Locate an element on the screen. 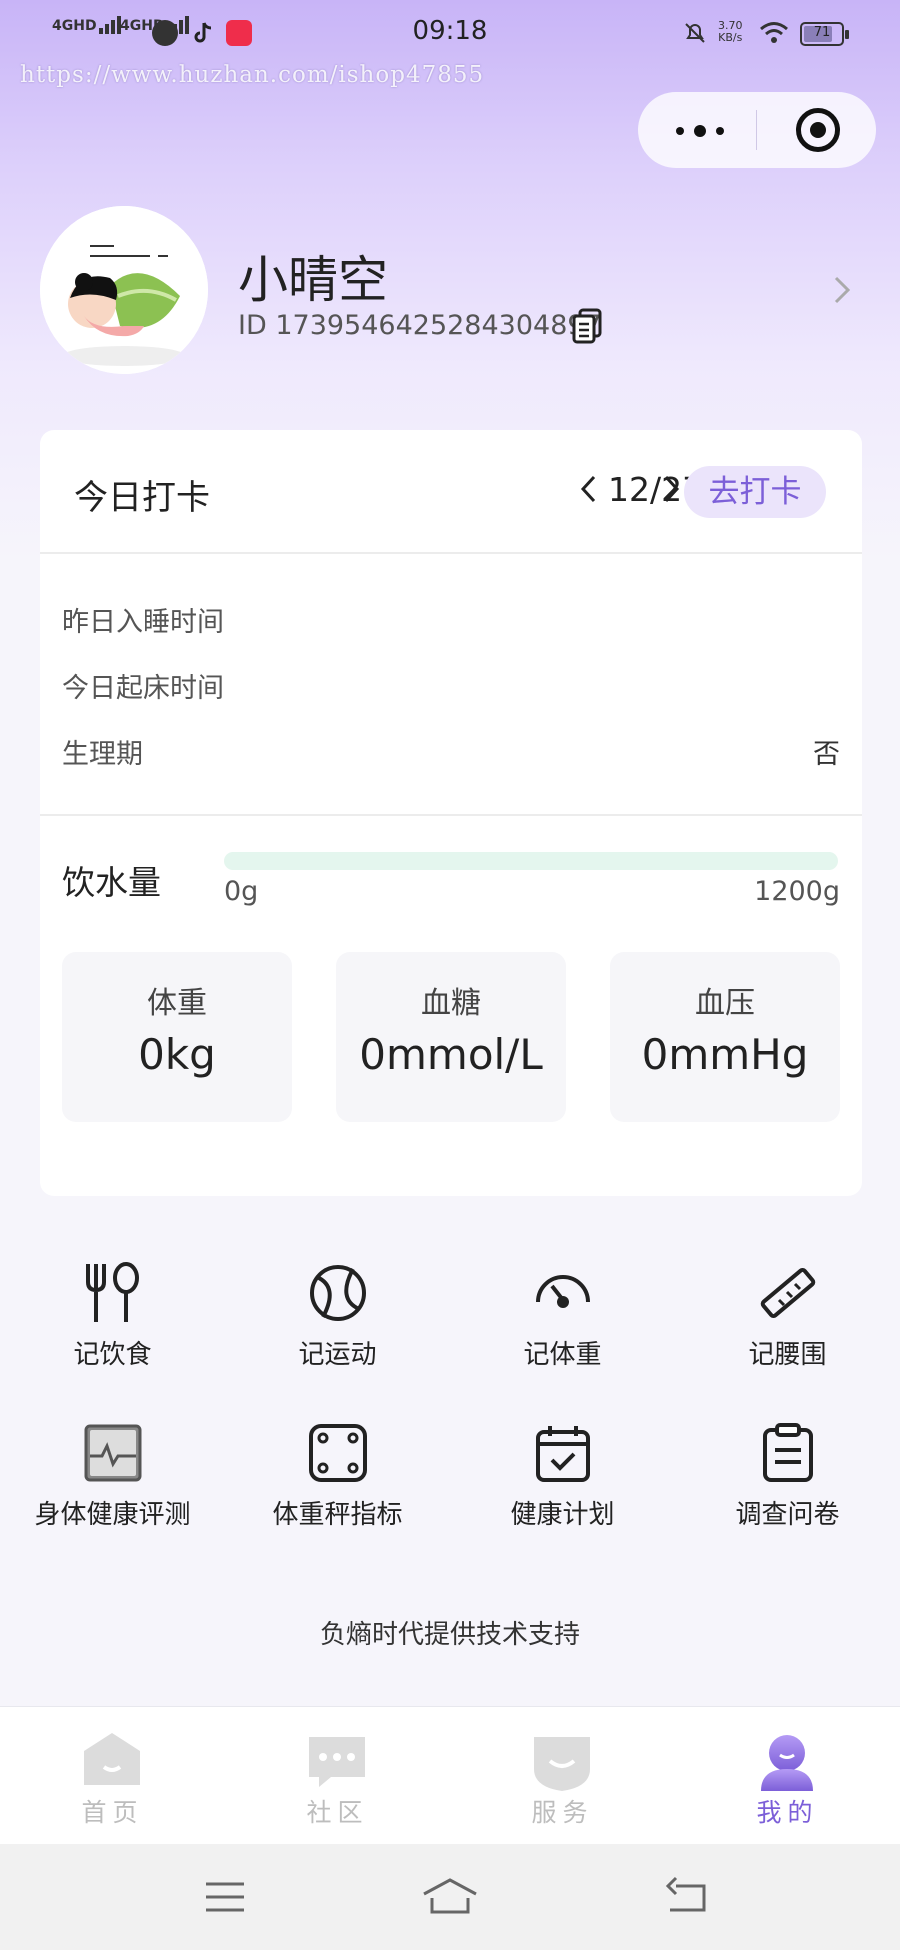 The height and width of the screenshot is (1950, 900). miniprogram-capsule is located at coordinates (757, 130).